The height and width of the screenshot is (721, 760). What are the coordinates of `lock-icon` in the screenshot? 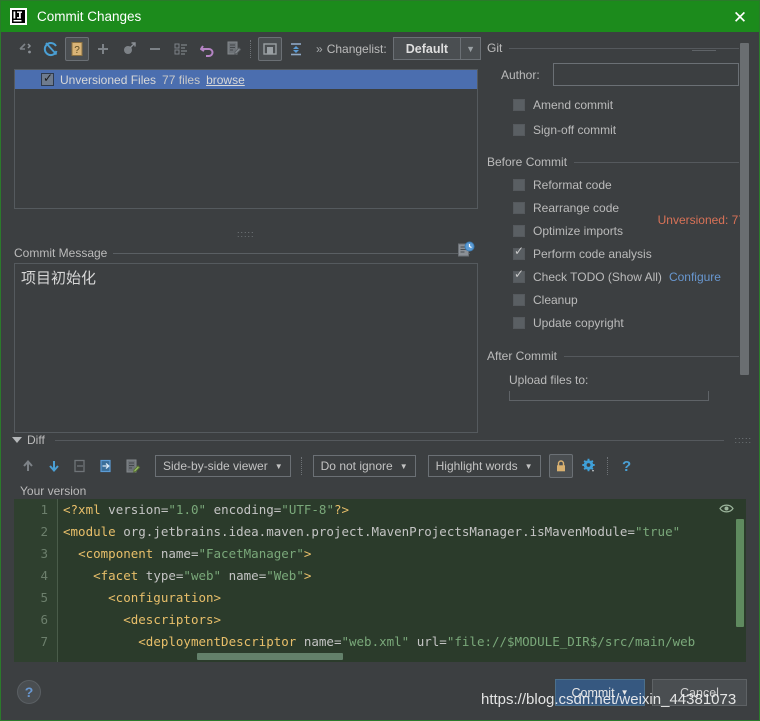 It's located at (560, 466).